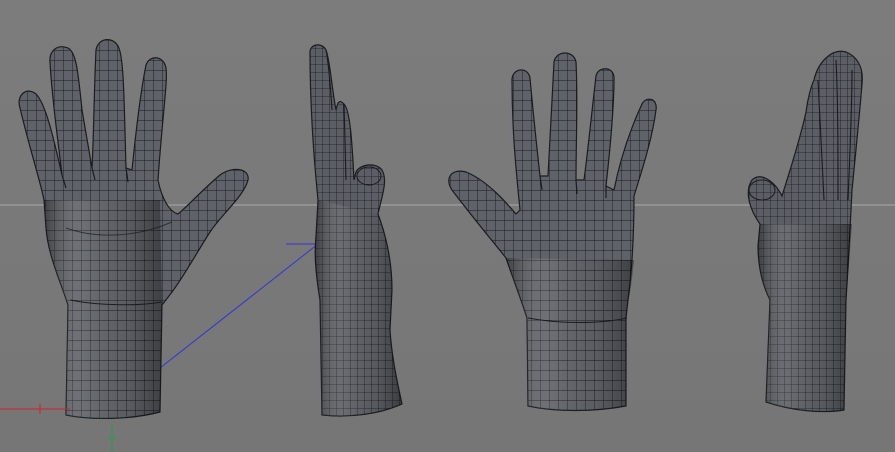 The height and width of the screenshot is (452, 895). Describe the element at coordinates (805, 231) in the screenshot. I see `hand-side-right-model` at that location.